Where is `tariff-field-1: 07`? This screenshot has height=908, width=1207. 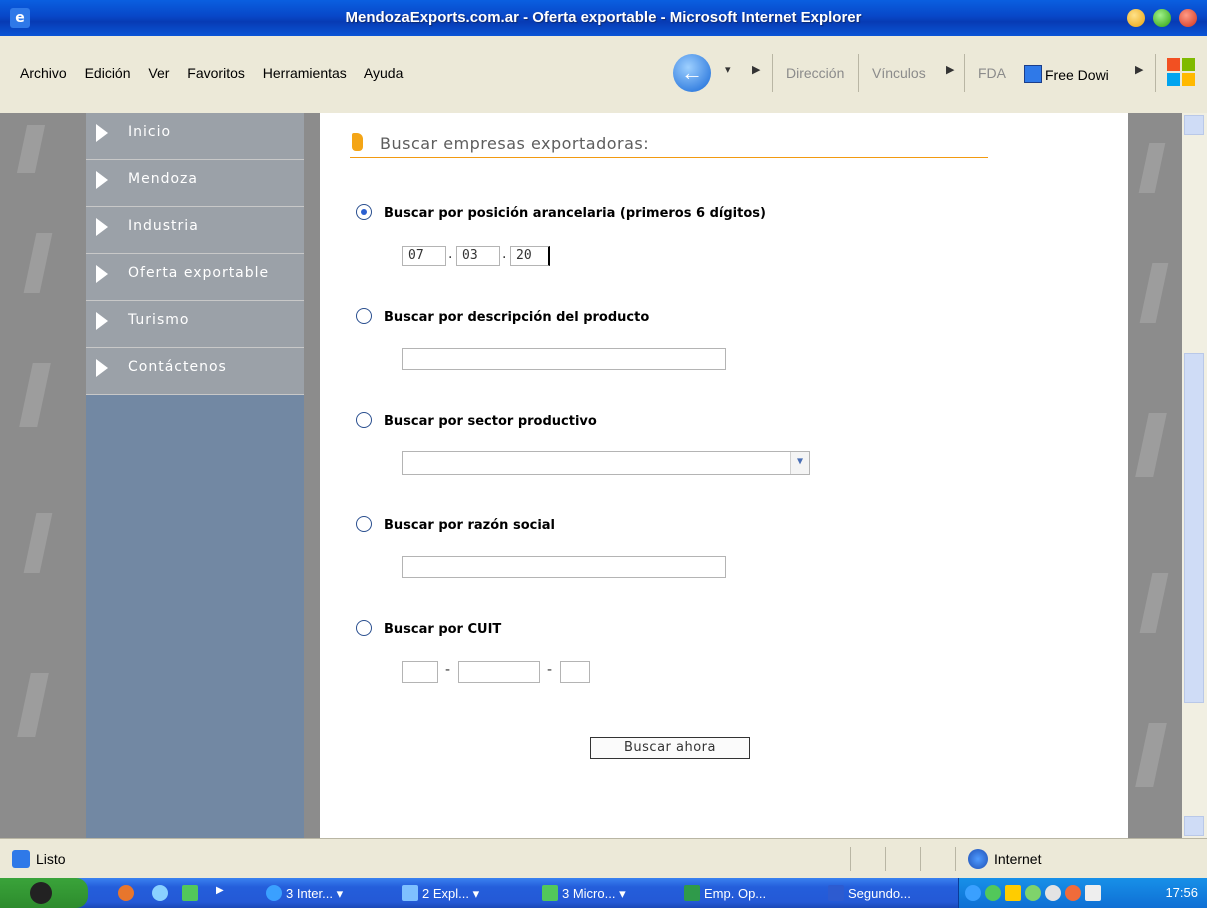 tariff-field-1: 07 is located at coordinates (424, 256).